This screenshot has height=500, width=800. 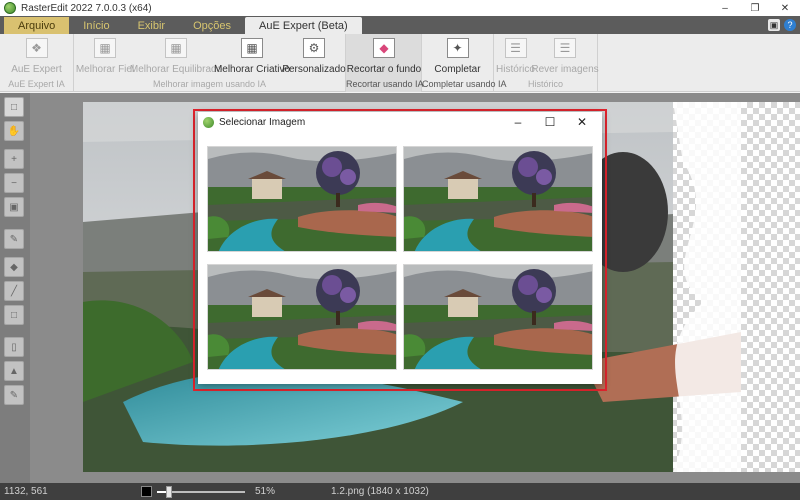 What do you see at coordinates (96, 25) in the screenshot?
I see `tab-inicio: Início` at bounding box center [96, 25].